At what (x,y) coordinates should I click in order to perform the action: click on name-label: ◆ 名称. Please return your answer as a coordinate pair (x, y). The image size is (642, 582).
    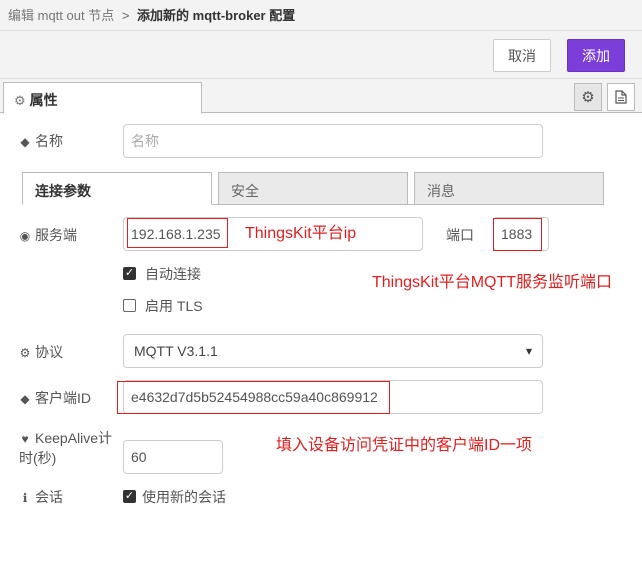
    Looking at the image, I should click on (41, 141).